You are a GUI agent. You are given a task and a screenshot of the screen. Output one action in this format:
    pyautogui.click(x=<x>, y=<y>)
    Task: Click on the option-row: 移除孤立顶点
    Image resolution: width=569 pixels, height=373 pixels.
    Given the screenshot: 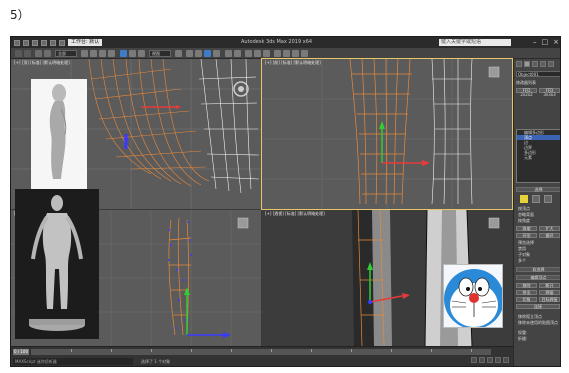 What is the action you would take?
    pyautogui.click(x=530, y=317)
    